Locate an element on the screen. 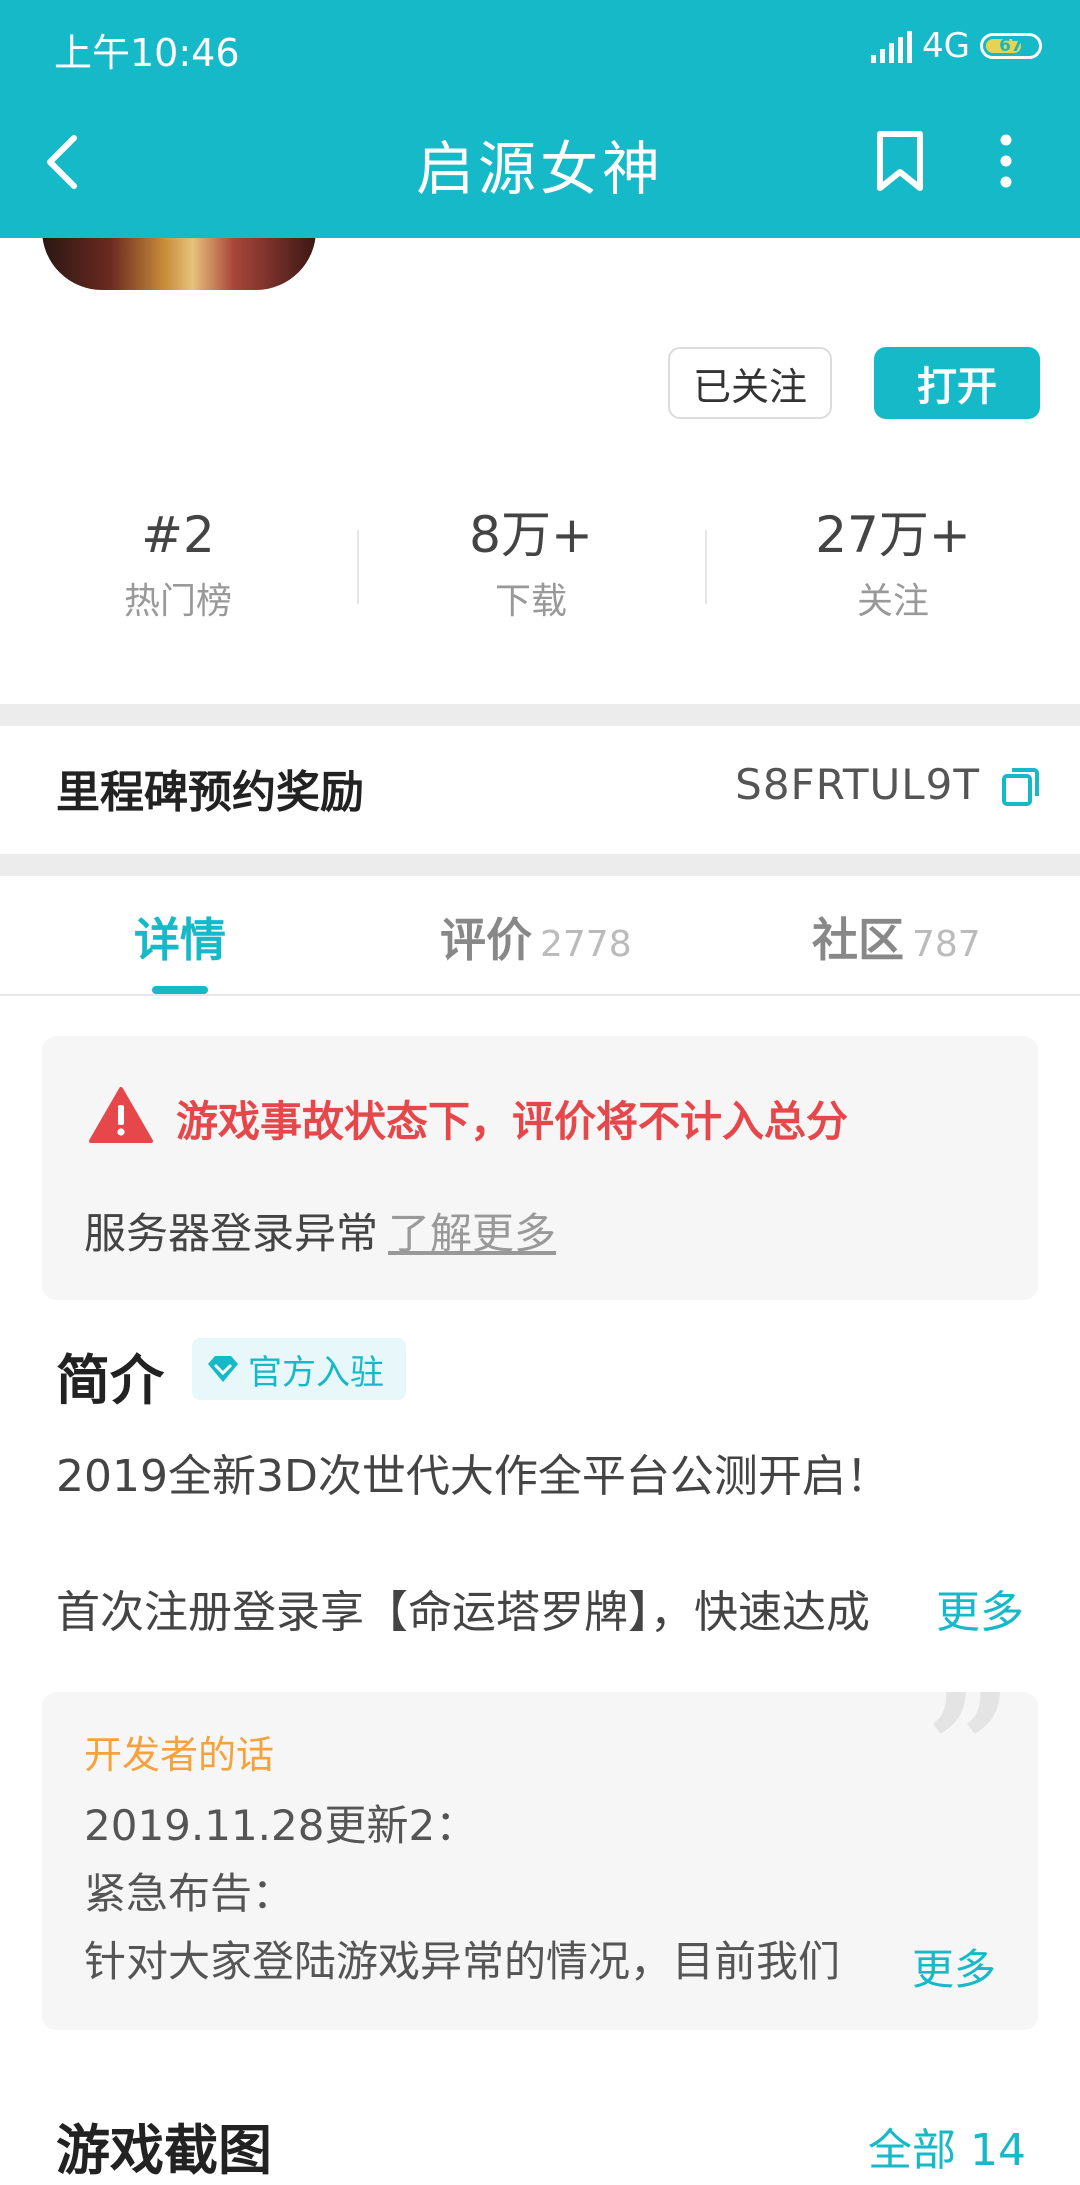 This screenshot has width=1080, height=2185. tab-bar: 详情 评价 2778 社区 787 is located at coordinates (540, 936).